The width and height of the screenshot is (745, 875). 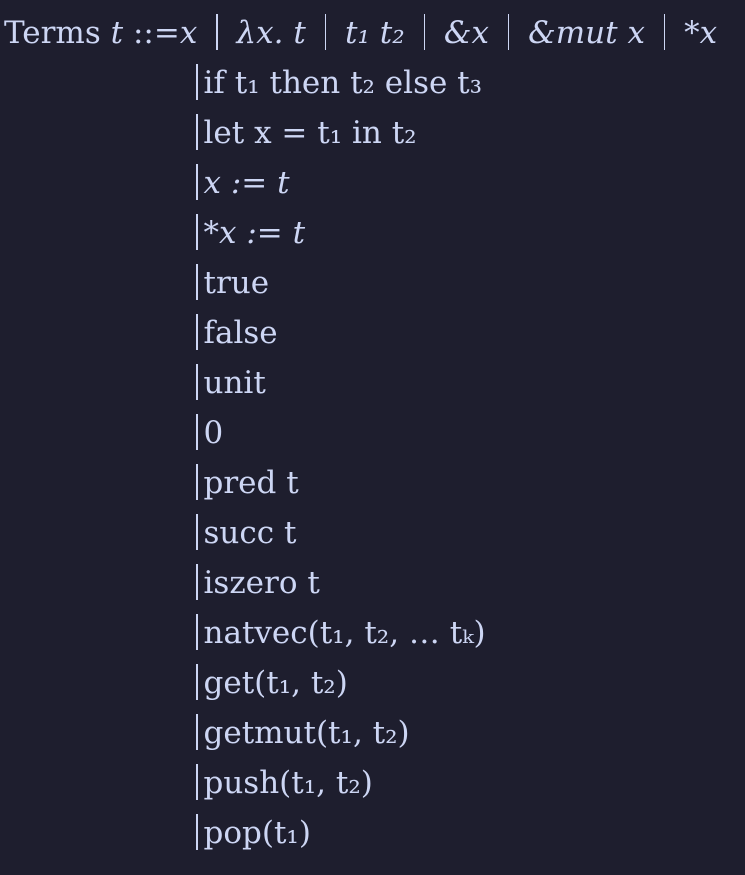 What do you see at coordinates (306, 733) in the screenshot?
I see `alternative-text: getmut(t₁, t₂)` at bounding box center [306, 733].